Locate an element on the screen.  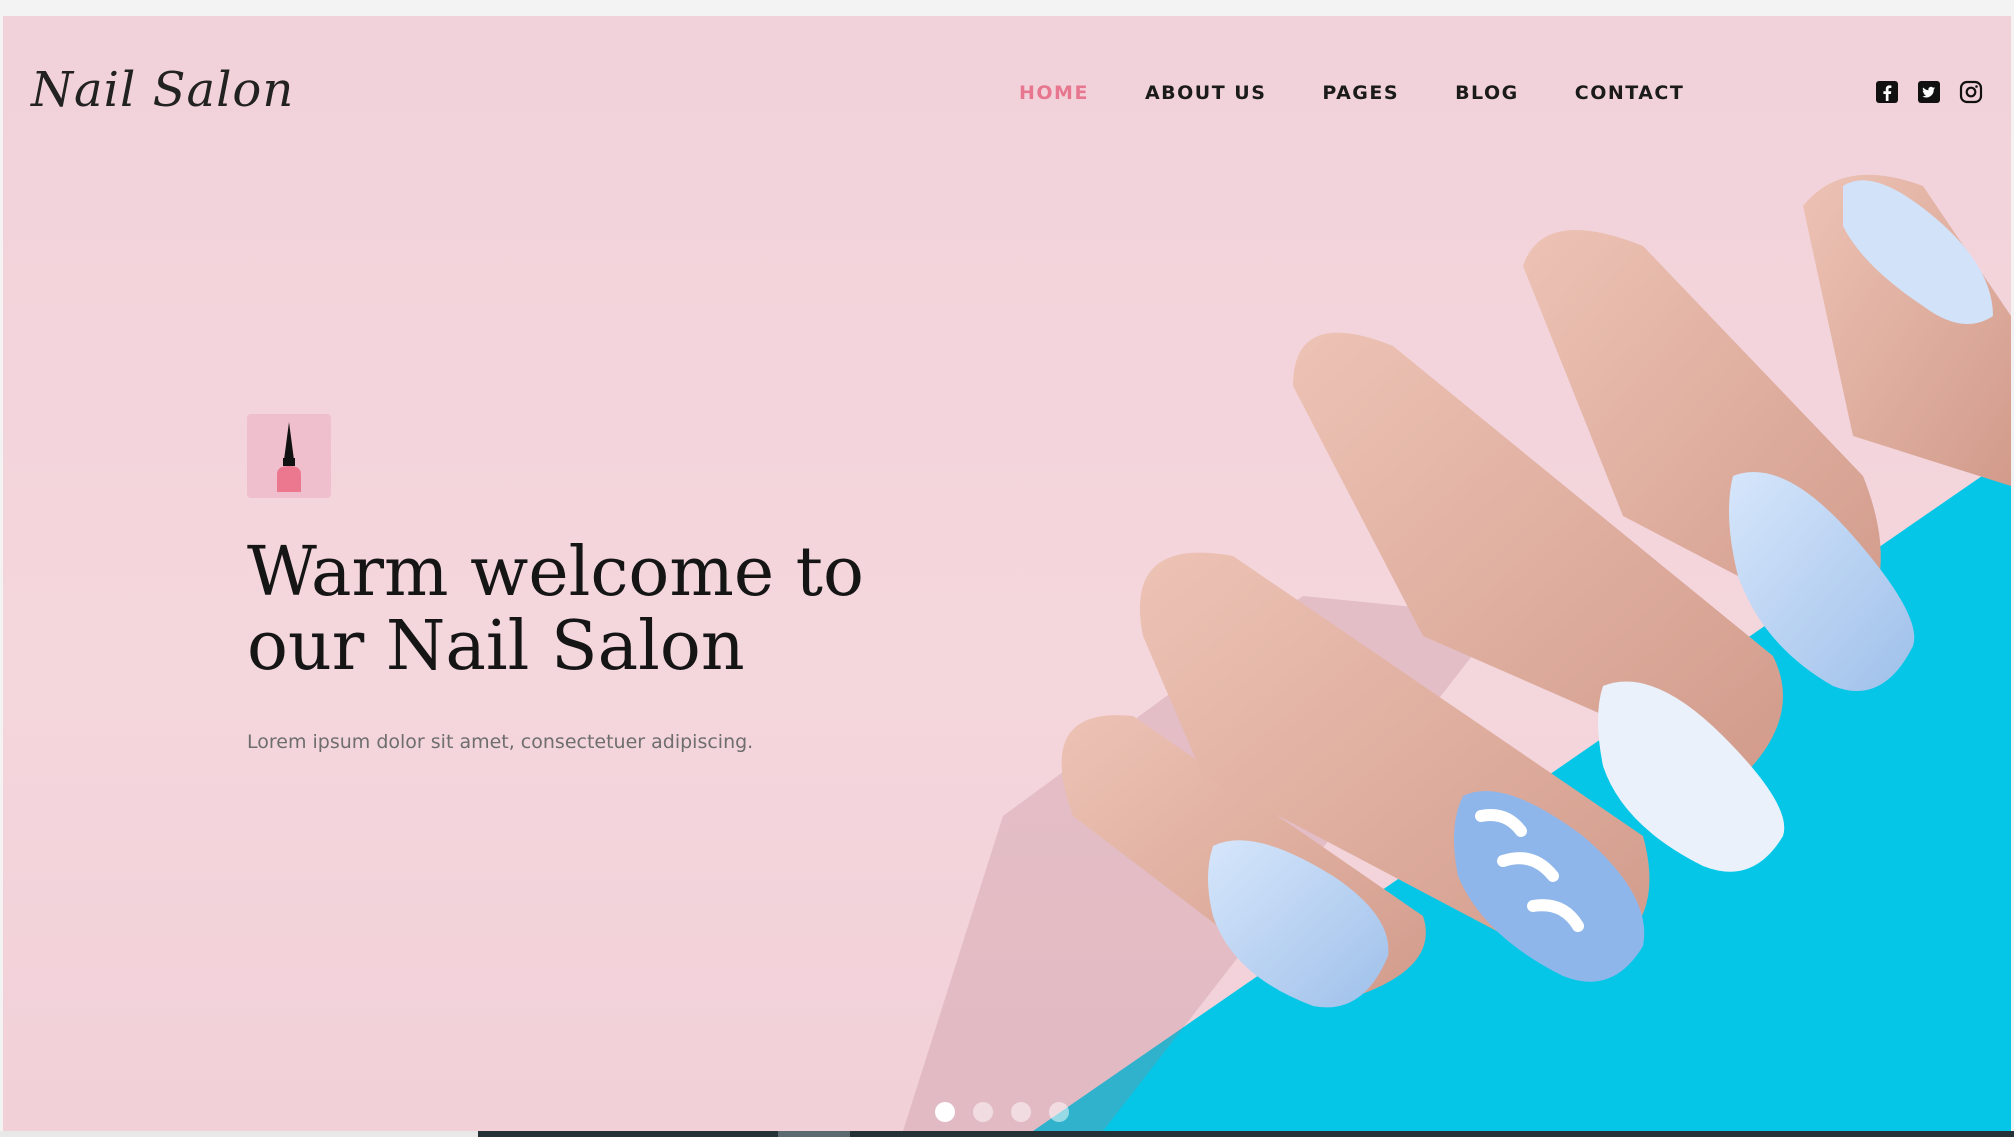
nail-polish-icon is located at coordinates (289, 456).